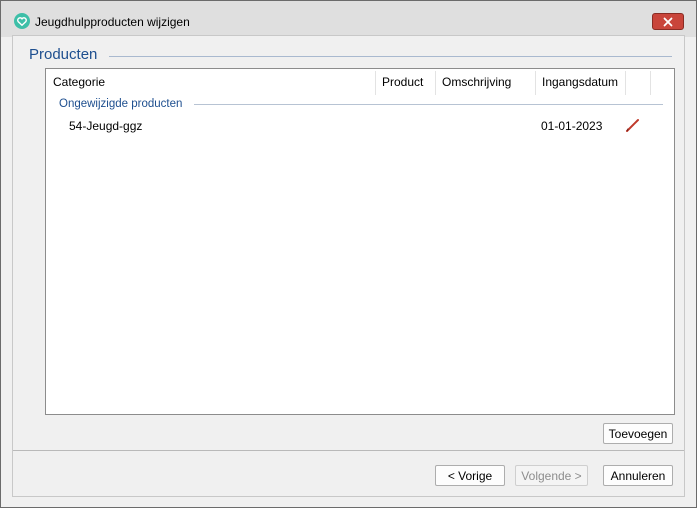  I want to click on cancel-button: Annuleren, so click(638, 475).